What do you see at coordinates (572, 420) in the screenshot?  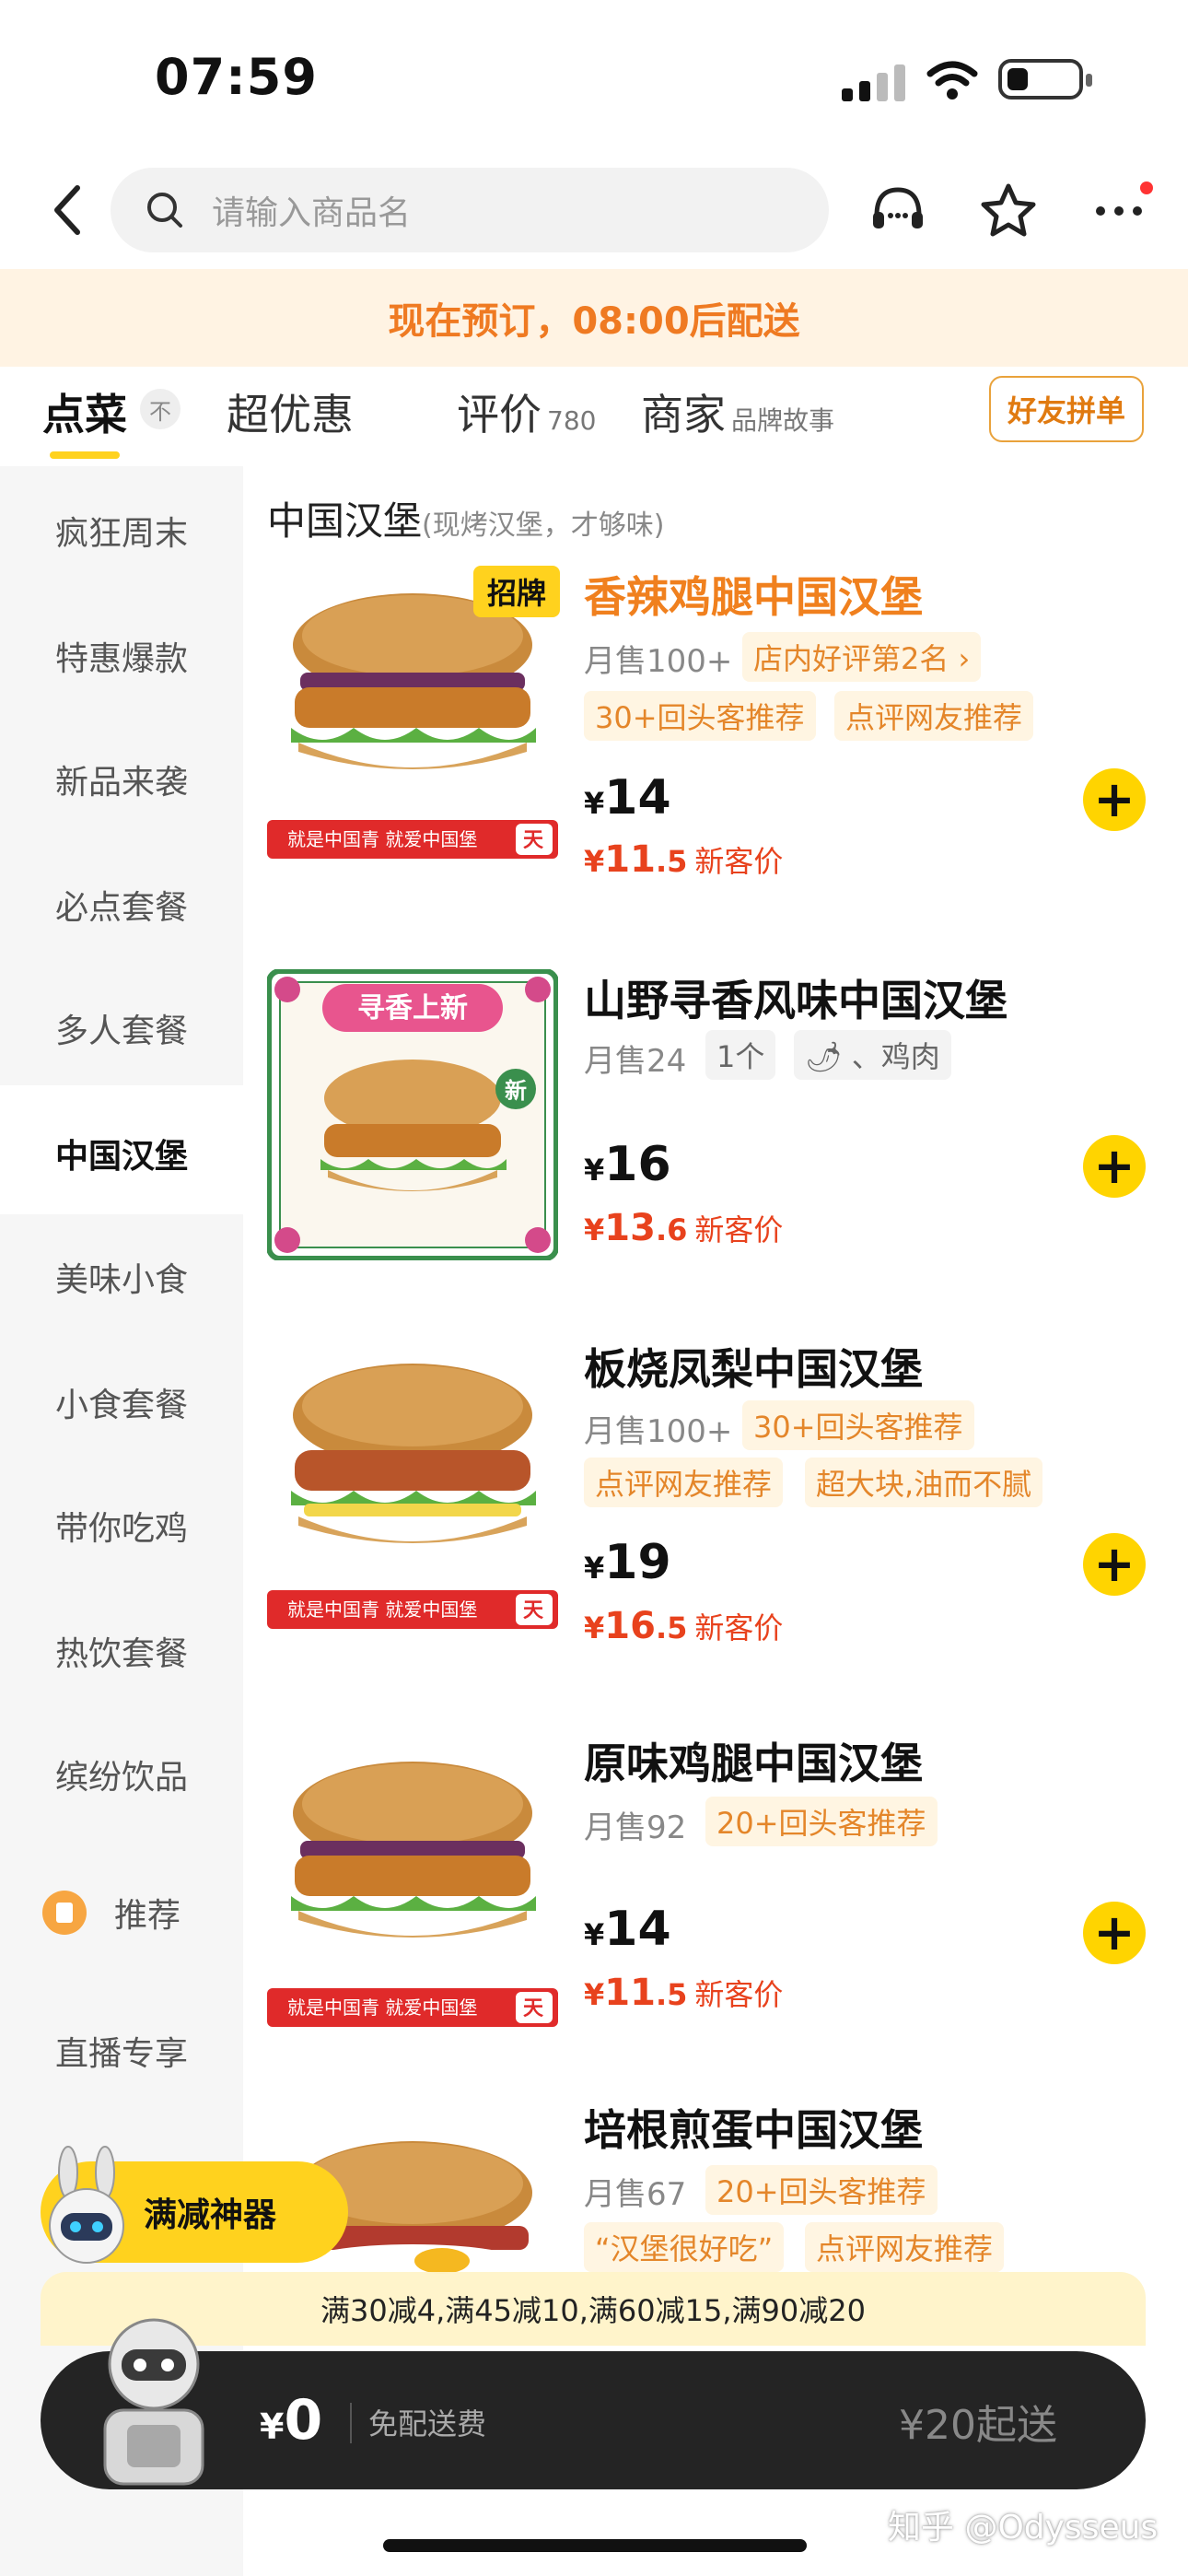 I see `review-count: 780` at bounding box center [572, 420].